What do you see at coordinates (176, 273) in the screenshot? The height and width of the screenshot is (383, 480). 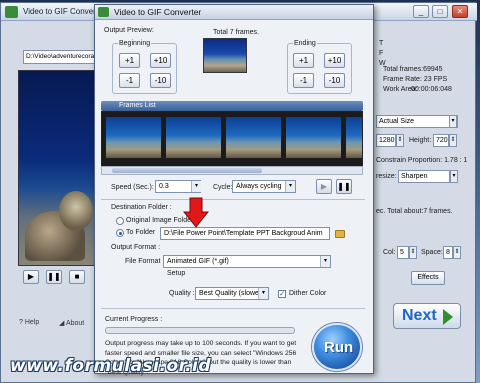 I see `setup-label: Setup` at bounding box center [176, 273].